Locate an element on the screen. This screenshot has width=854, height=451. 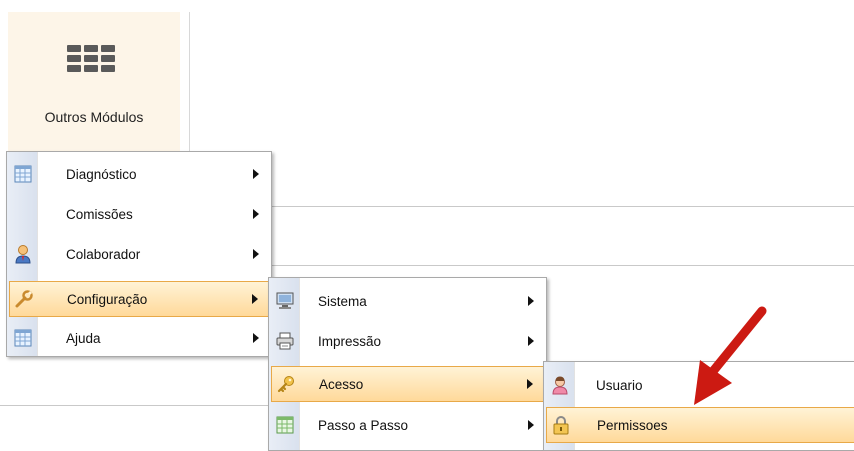
menu-item-diagnostico: Diagnóstico is located at coordinates (139, 174).